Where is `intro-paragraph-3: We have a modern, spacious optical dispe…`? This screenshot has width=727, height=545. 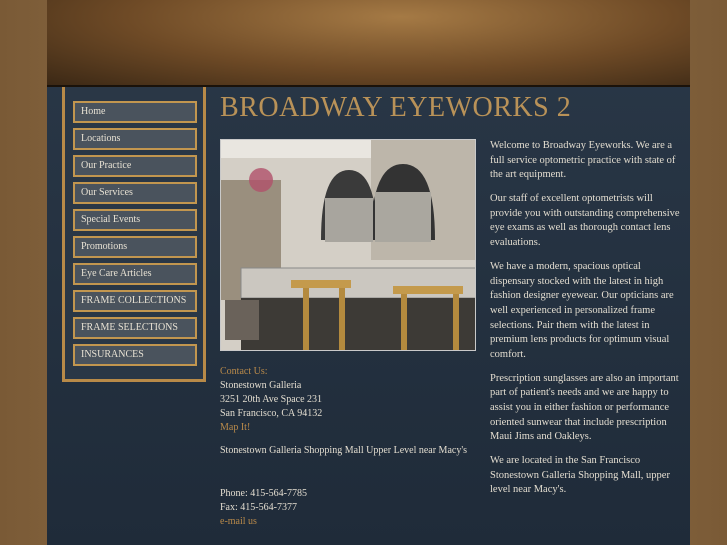
intro-paragraph-3: We have a modern, spacious optical dispe… is located at coordinates (582, 310).